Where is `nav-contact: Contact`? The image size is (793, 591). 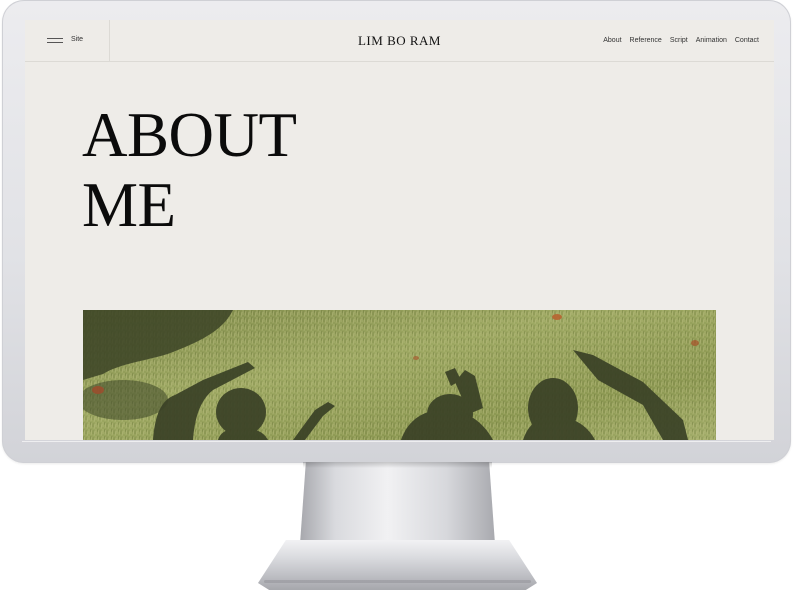 nav-contact: Contact is located at coordinates (747, 40).